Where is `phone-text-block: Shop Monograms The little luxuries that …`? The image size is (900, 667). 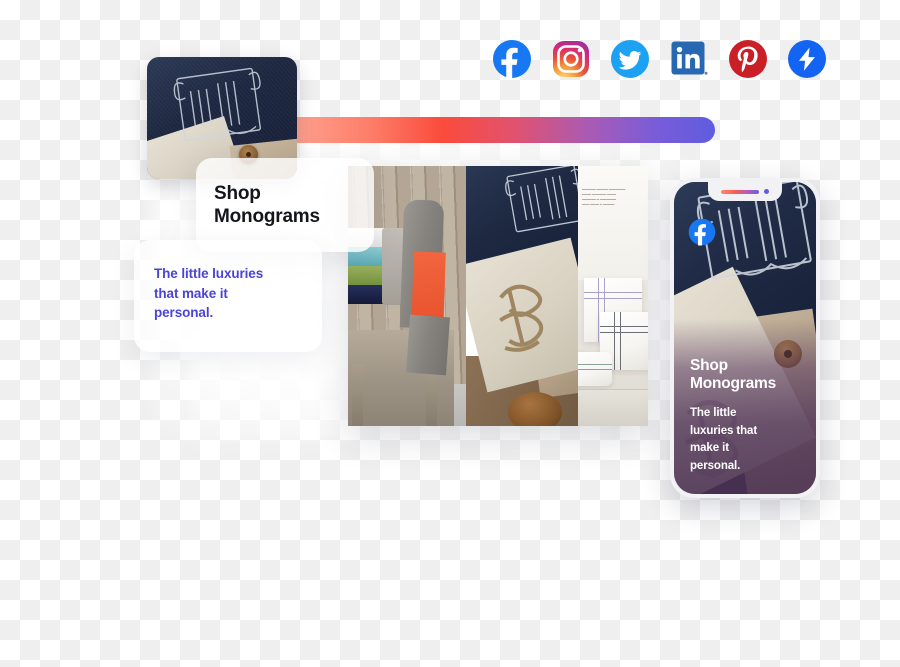
phone-text-block: Shop Monograms The little luxuries that … is located at coordinates (747, 416).